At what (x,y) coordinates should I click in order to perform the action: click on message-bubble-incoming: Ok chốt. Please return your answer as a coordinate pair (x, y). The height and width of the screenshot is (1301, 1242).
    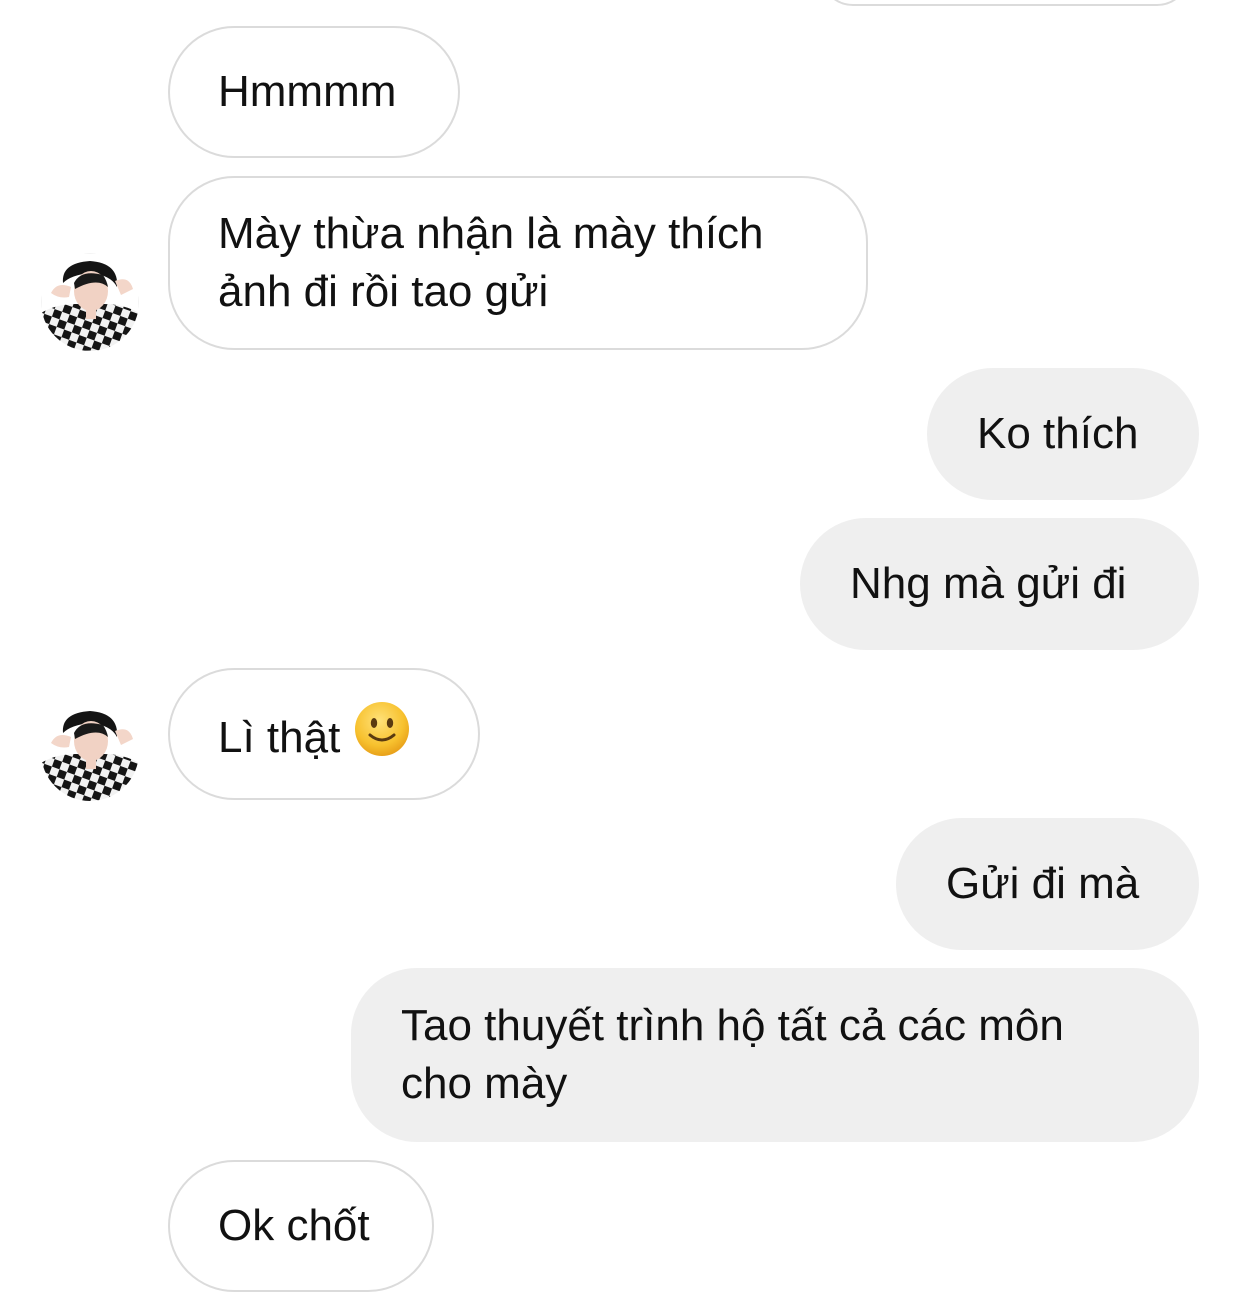
    Looking at the image, I should click on (301, 1226).